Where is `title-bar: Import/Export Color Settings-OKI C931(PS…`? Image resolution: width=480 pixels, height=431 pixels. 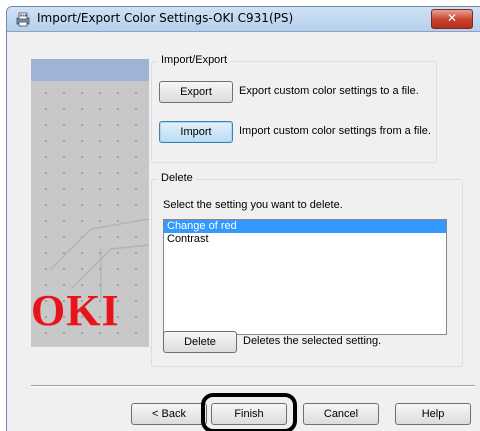
title-bar: Import/Export Color Settings-OKI C931(PS… is located at coordinates (243, 19).